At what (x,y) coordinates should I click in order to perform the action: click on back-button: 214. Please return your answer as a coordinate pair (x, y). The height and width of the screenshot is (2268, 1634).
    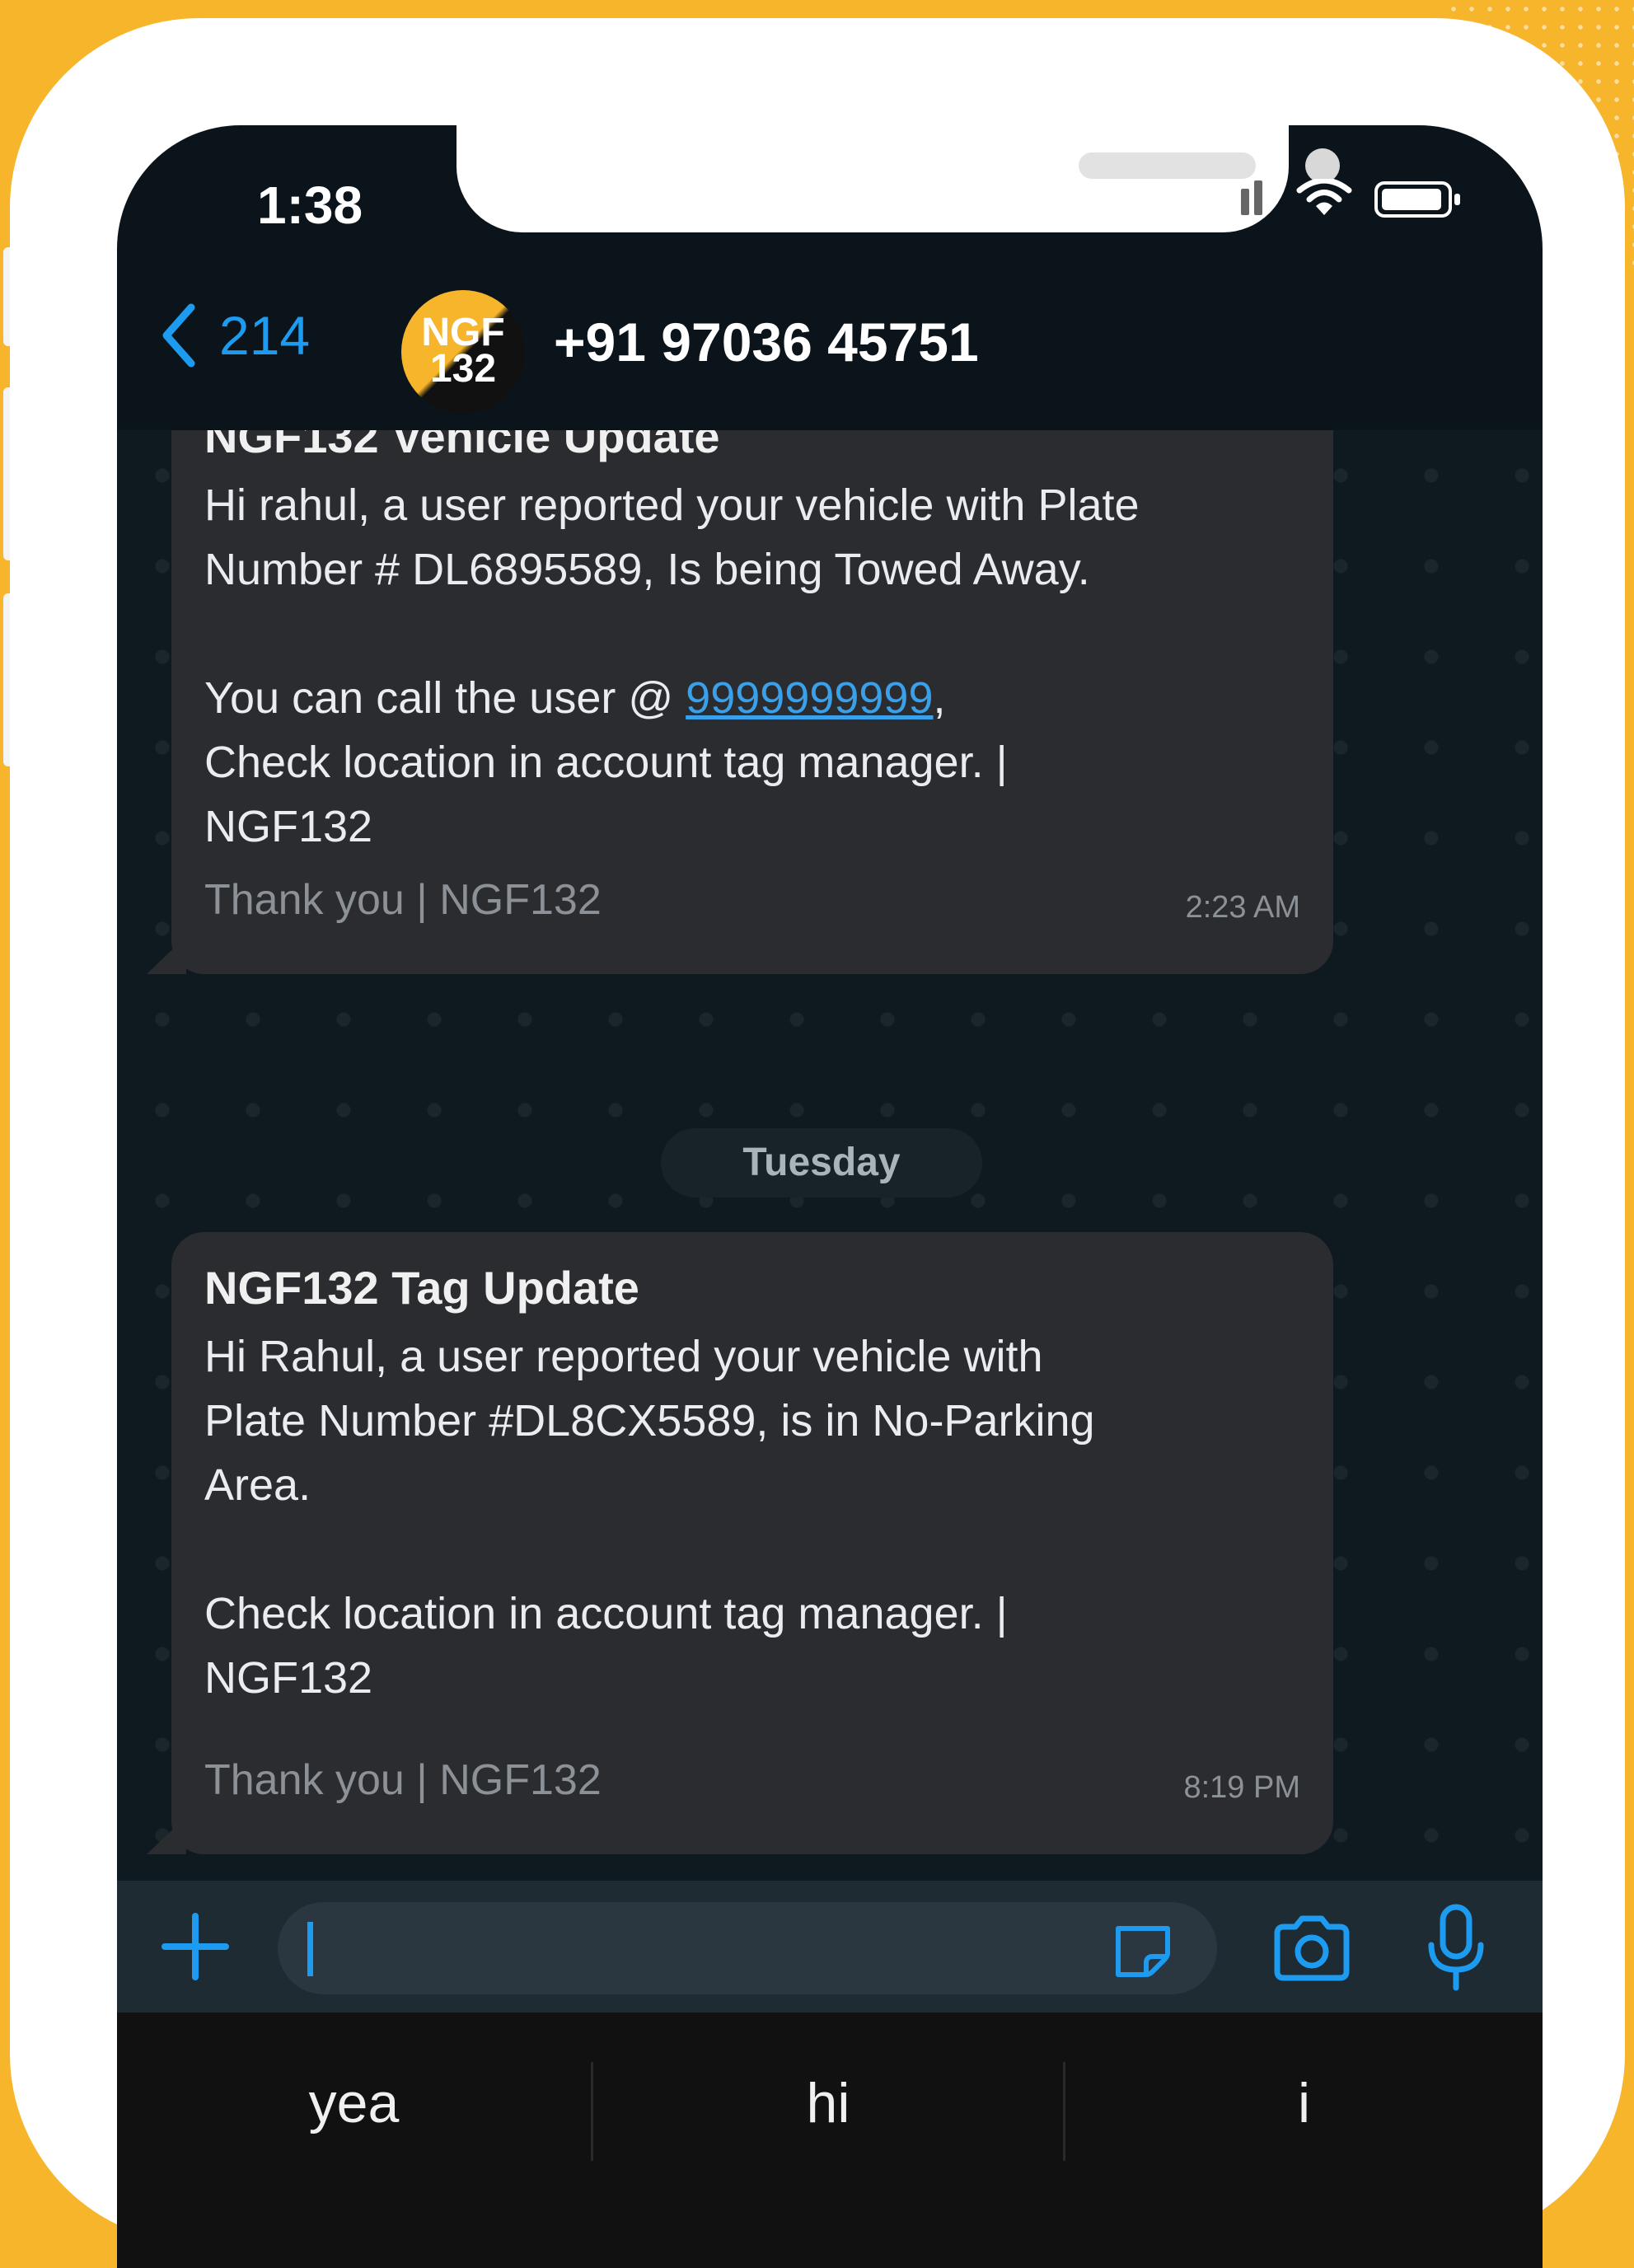
    Looking at the image, I should click on (234, 335).